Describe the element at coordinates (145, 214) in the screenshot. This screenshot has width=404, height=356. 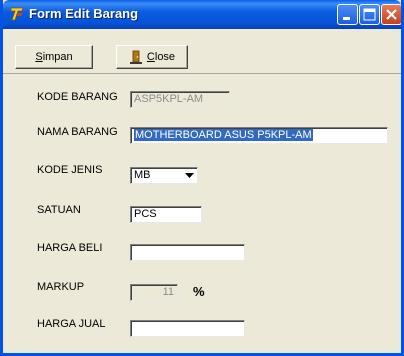
I see `satuan-value: PCS` at that location.